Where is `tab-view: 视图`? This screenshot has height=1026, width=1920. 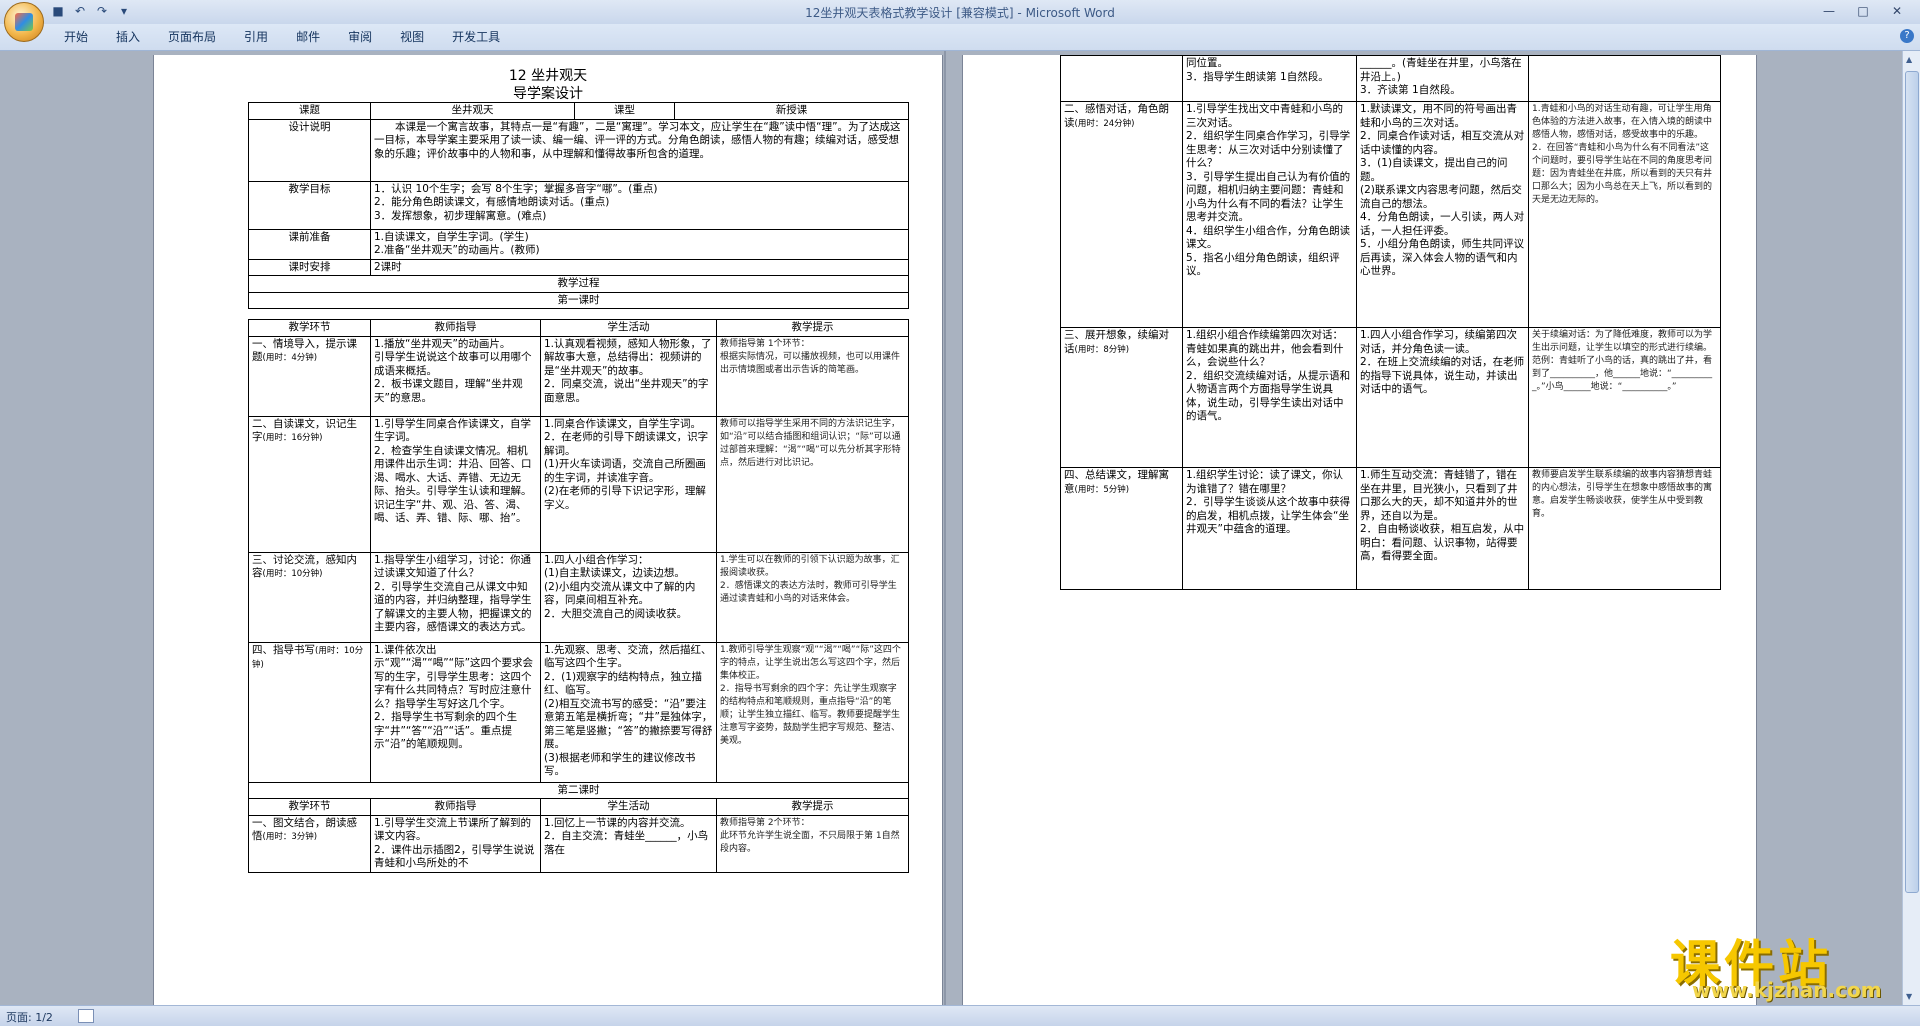 tab-view: 视图 is located at coordinates (412, 37).